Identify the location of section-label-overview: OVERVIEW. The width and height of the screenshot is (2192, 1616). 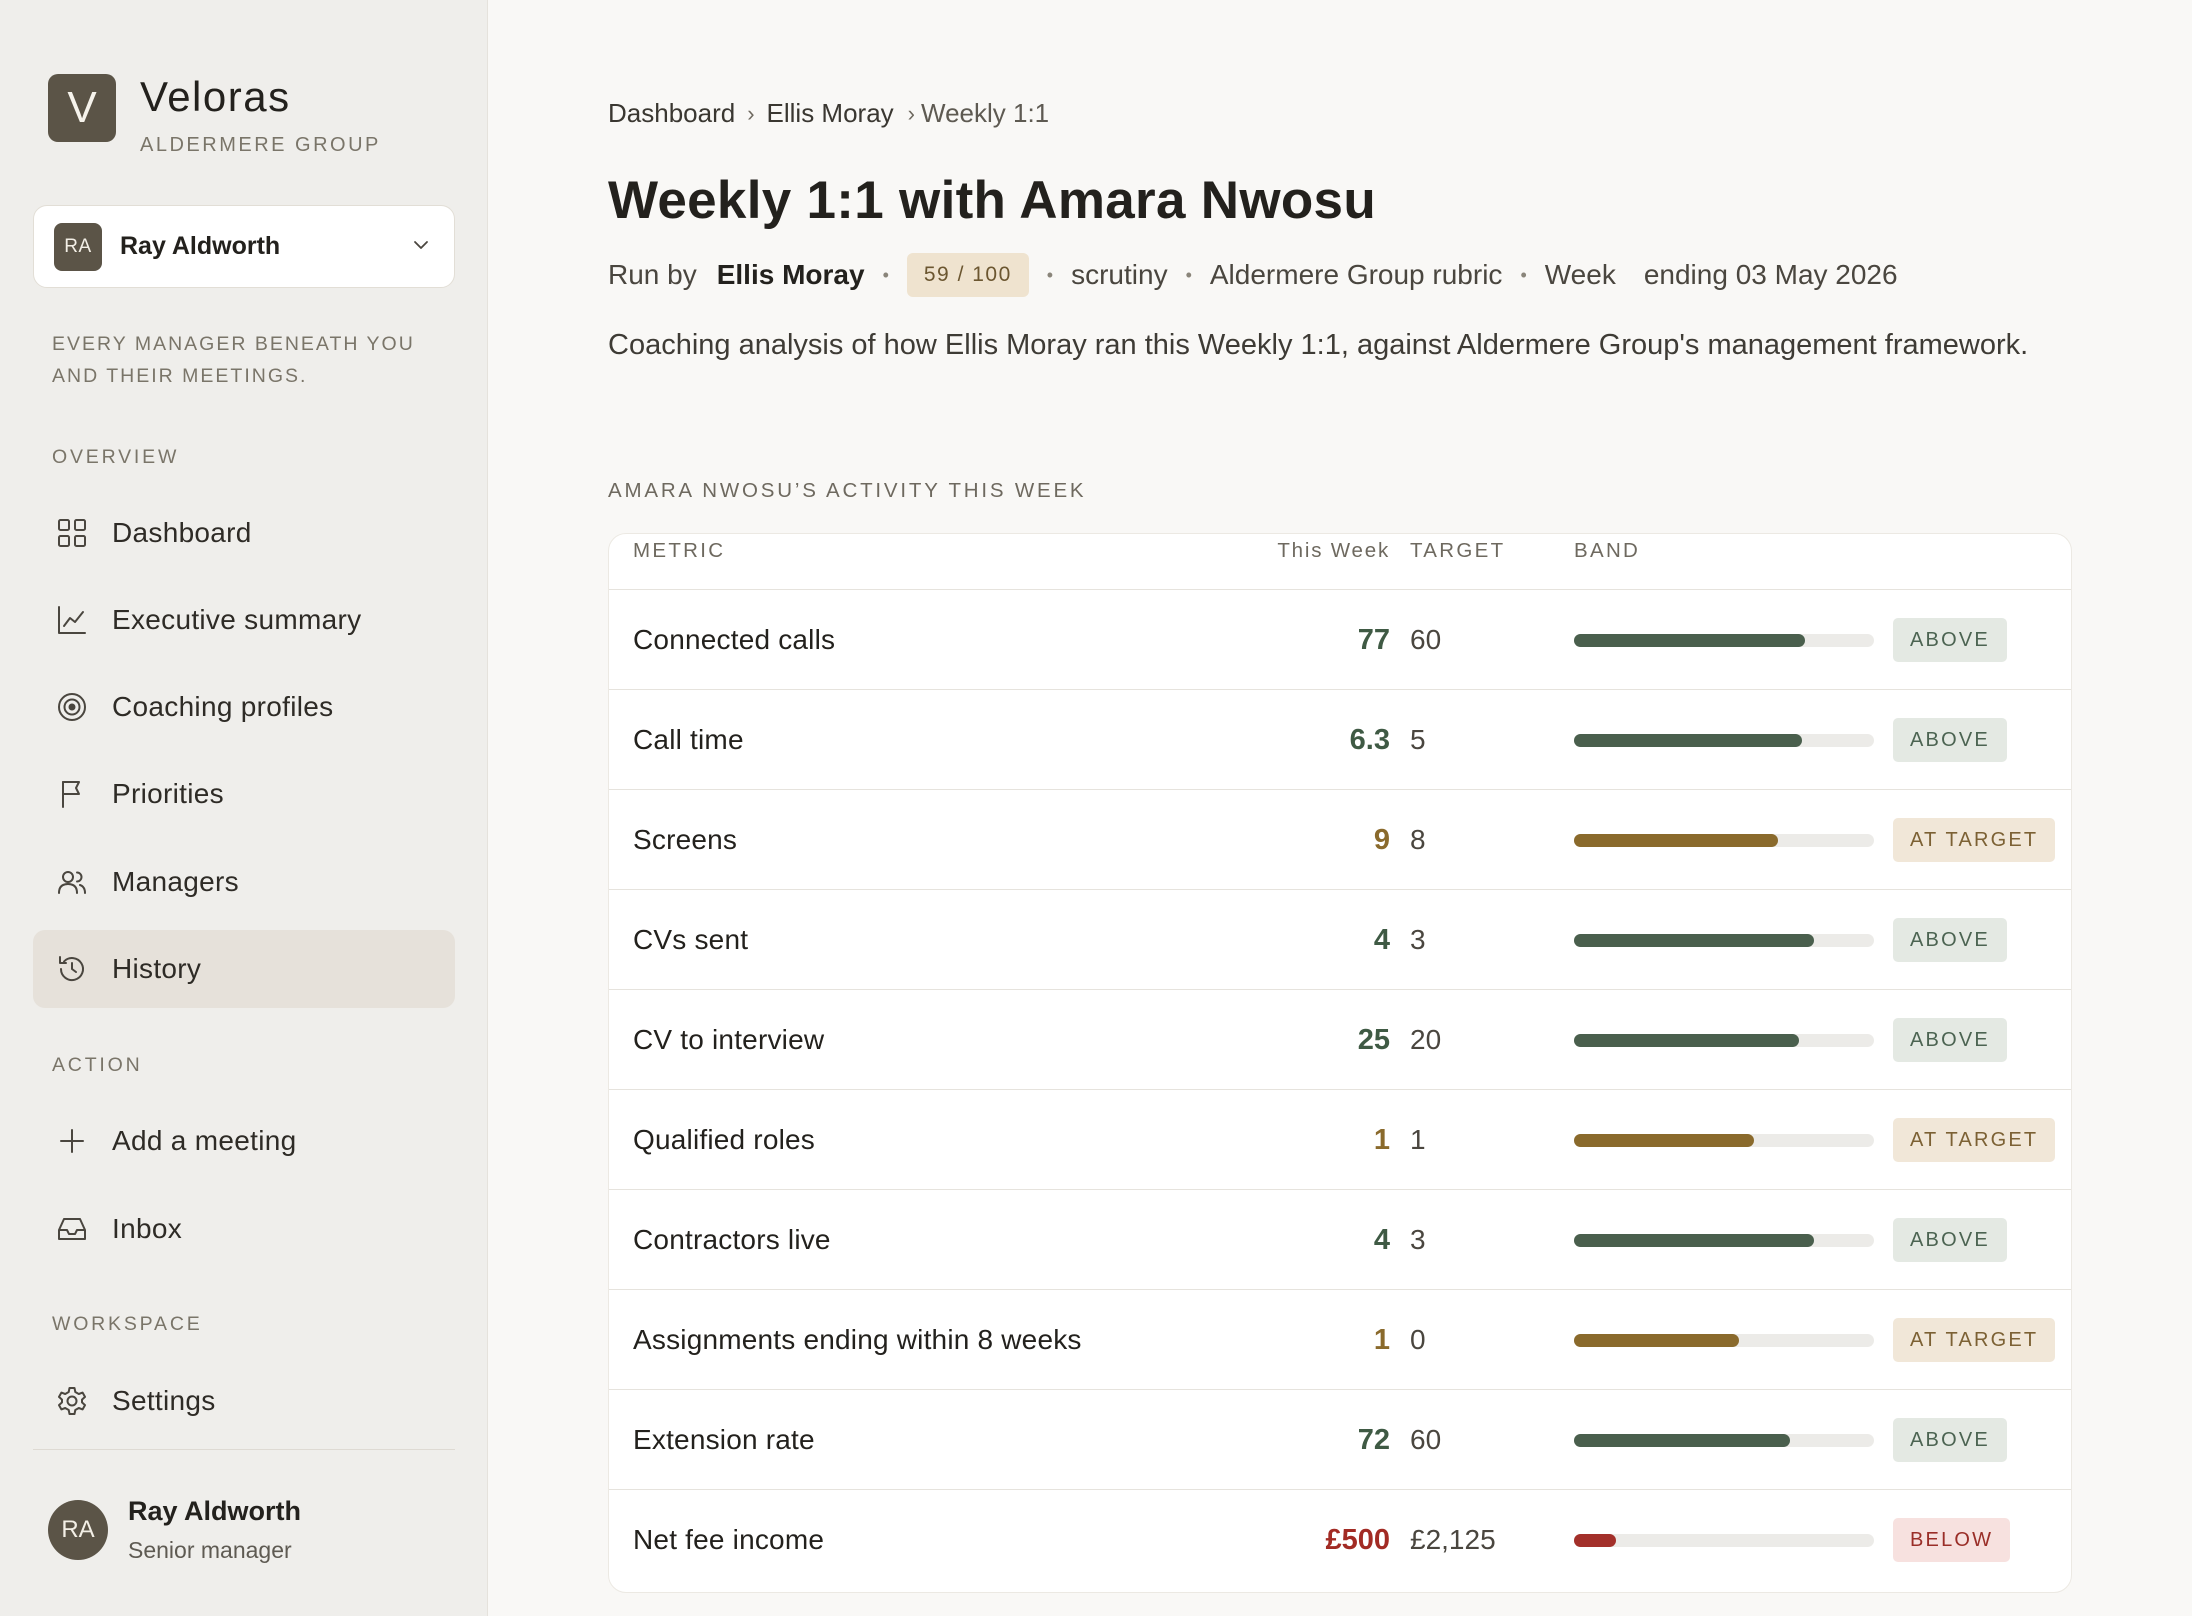
(116, 457).